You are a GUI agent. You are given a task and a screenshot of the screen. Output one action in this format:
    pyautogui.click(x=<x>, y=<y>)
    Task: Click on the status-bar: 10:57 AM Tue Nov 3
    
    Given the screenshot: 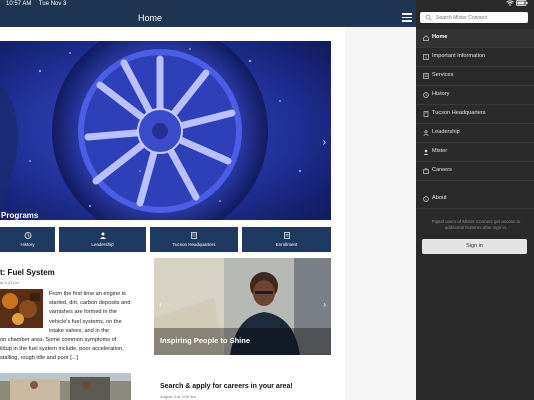 What is the action you would take?
    pyautogui.click(x=267, y=5)
    